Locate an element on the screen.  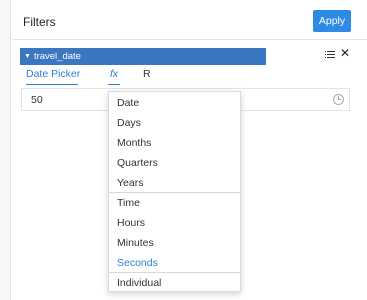
side-panel is located at coordinates (5, 150).